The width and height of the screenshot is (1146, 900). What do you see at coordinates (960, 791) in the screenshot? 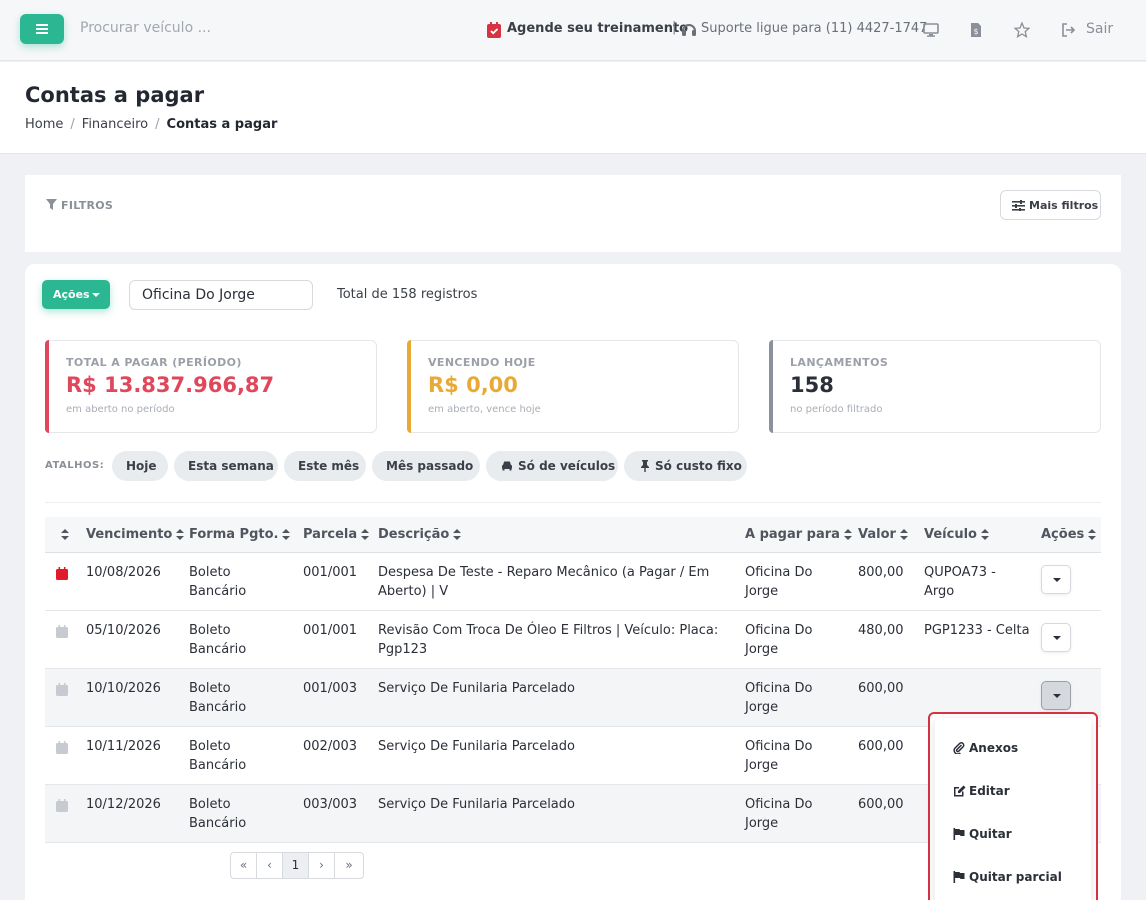
I see `edit-icon` at bounding box center [960, 791].